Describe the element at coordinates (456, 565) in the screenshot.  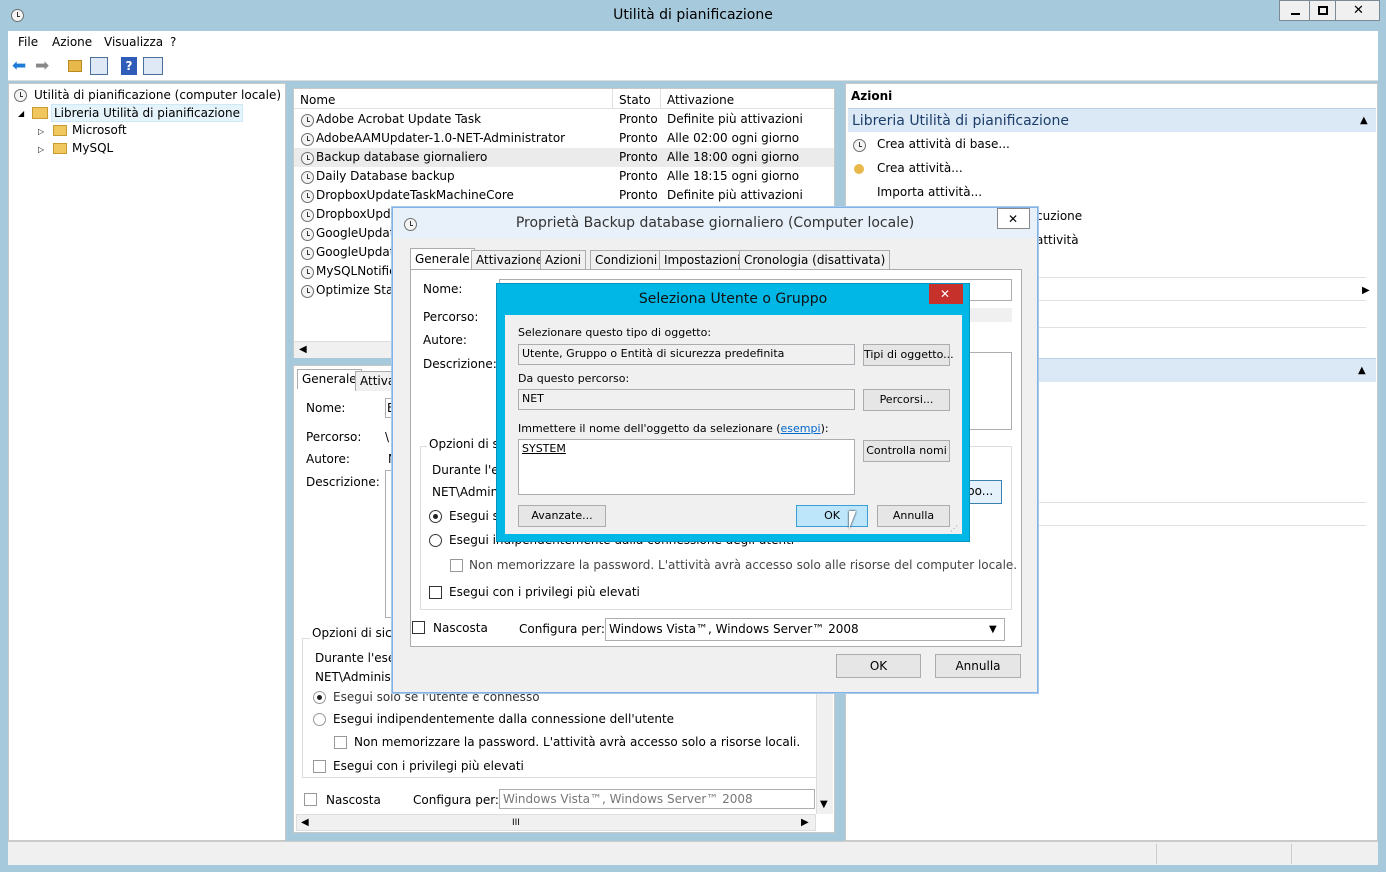
I see `props-nopwd-checkbox` at that location.